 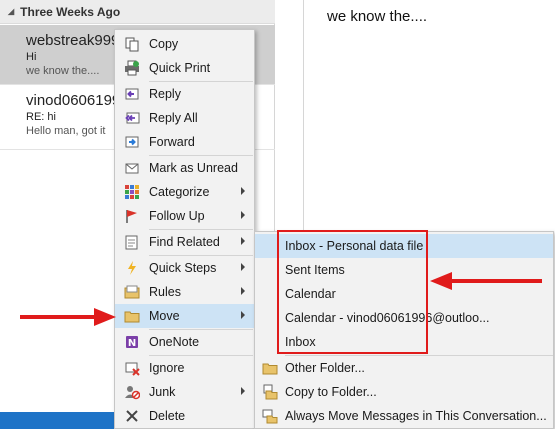 I want to click on menu-item-copy: Copy, so click(x=184, y=44).